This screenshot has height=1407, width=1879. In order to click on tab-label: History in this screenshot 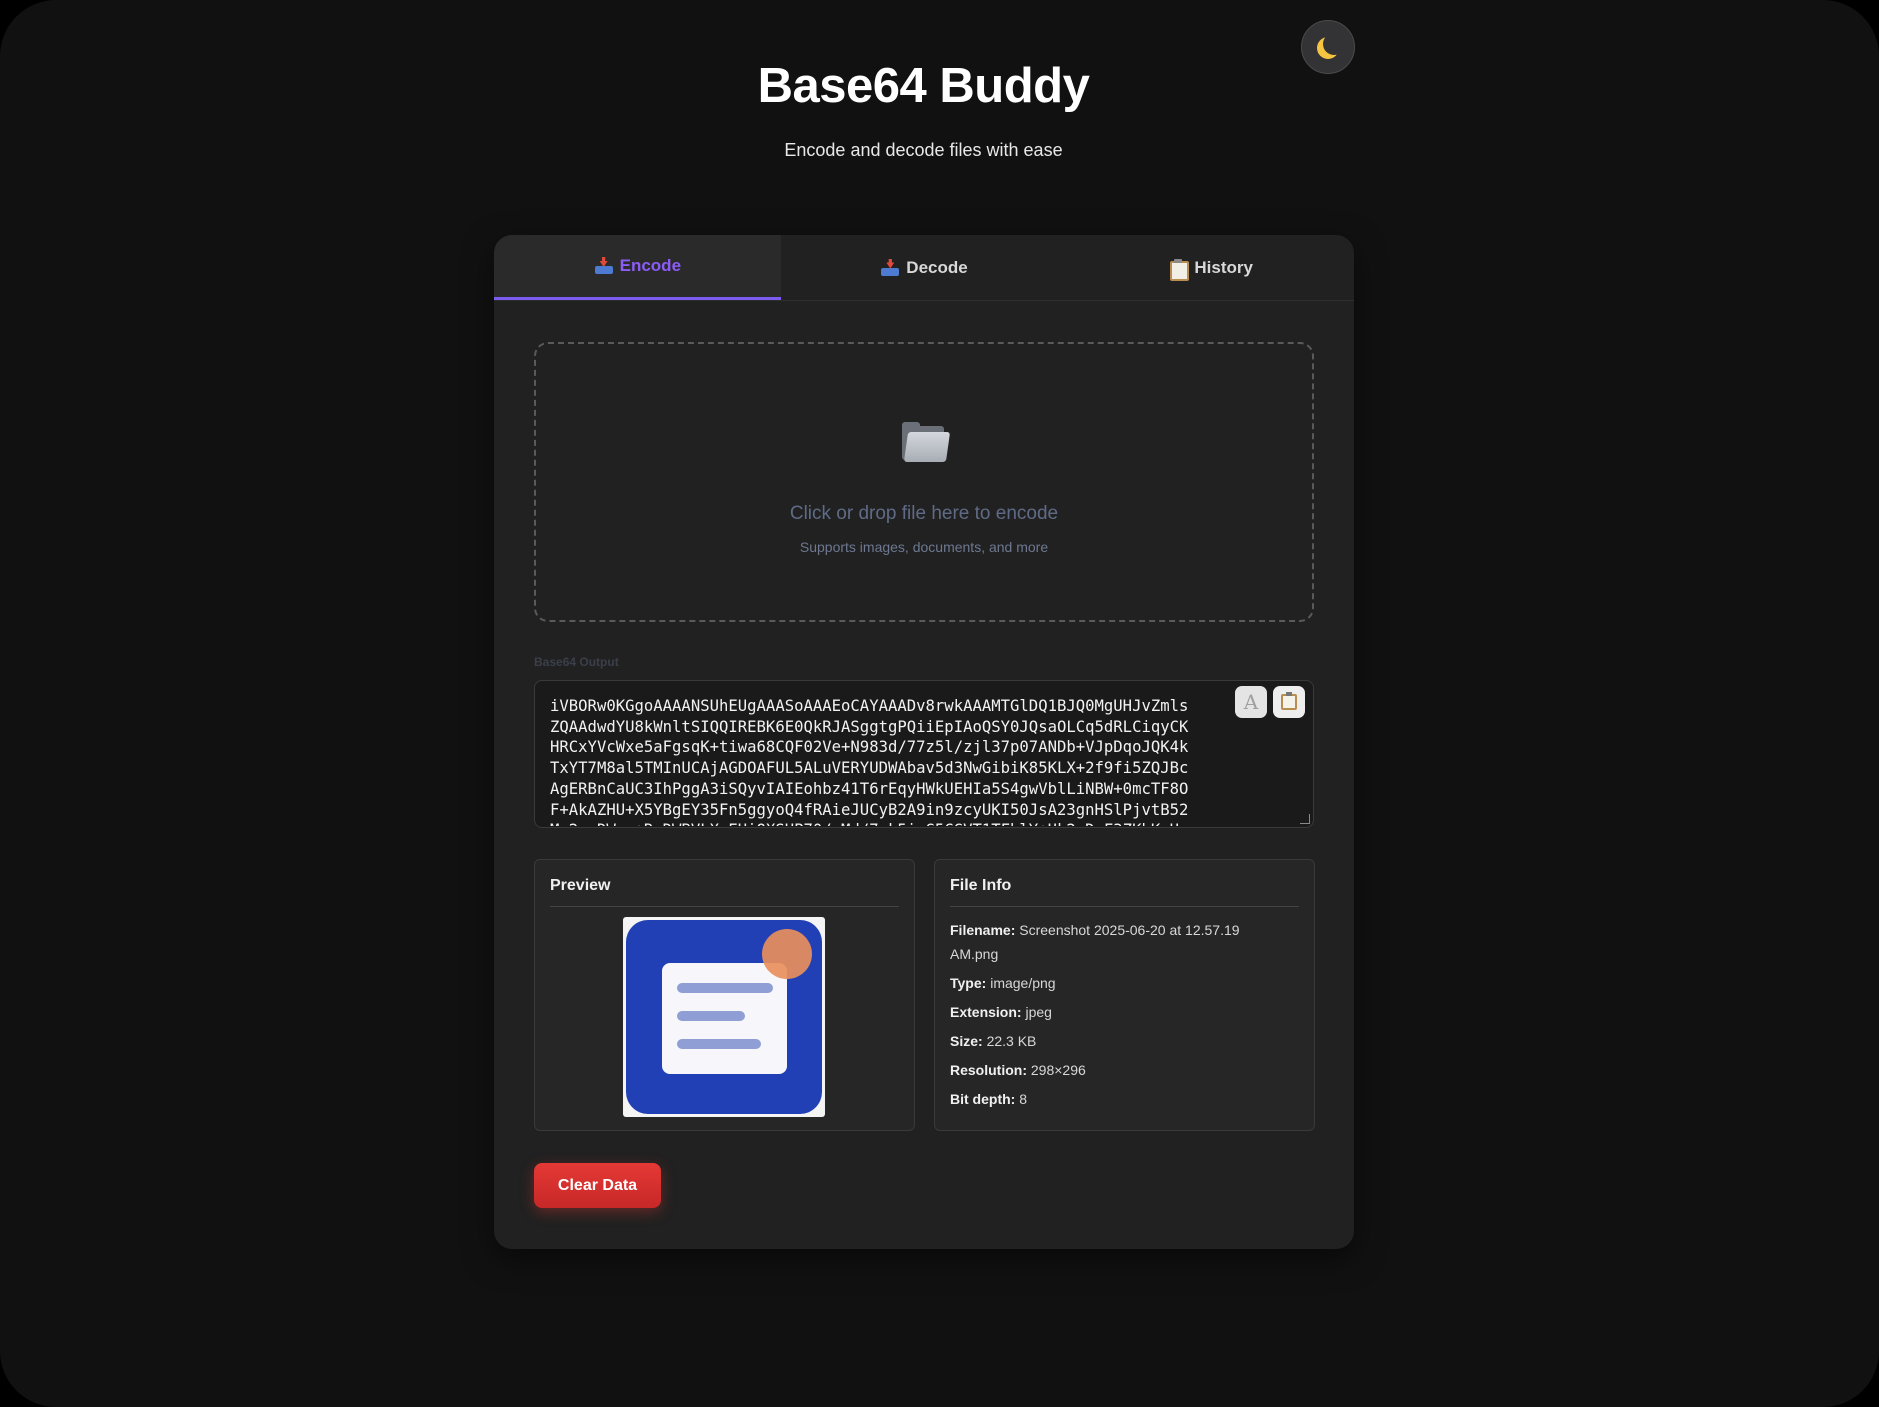, I will do `click(1223, 267)`.